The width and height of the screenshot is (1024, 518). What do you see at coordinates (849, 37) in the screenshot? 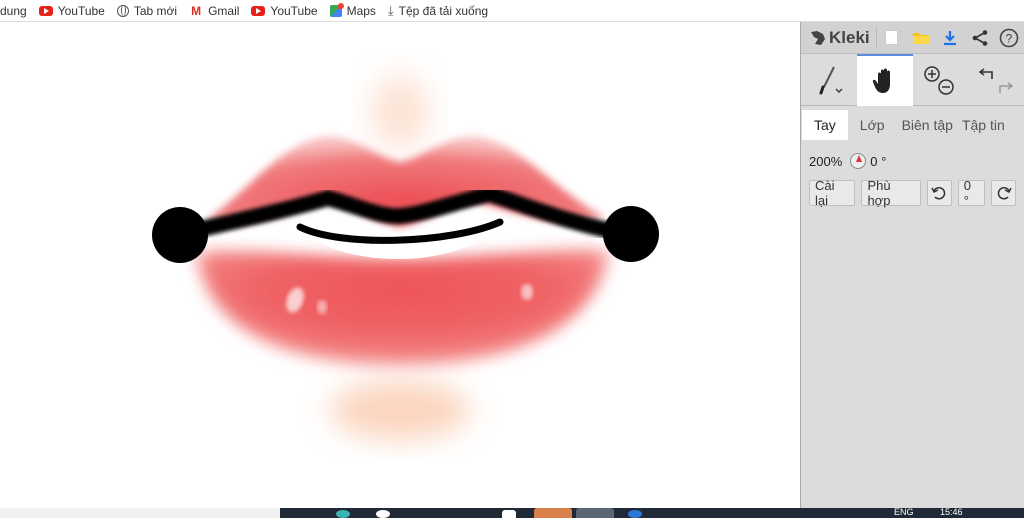
I see `app-title: Kleki` at bounding box center [849, 37].